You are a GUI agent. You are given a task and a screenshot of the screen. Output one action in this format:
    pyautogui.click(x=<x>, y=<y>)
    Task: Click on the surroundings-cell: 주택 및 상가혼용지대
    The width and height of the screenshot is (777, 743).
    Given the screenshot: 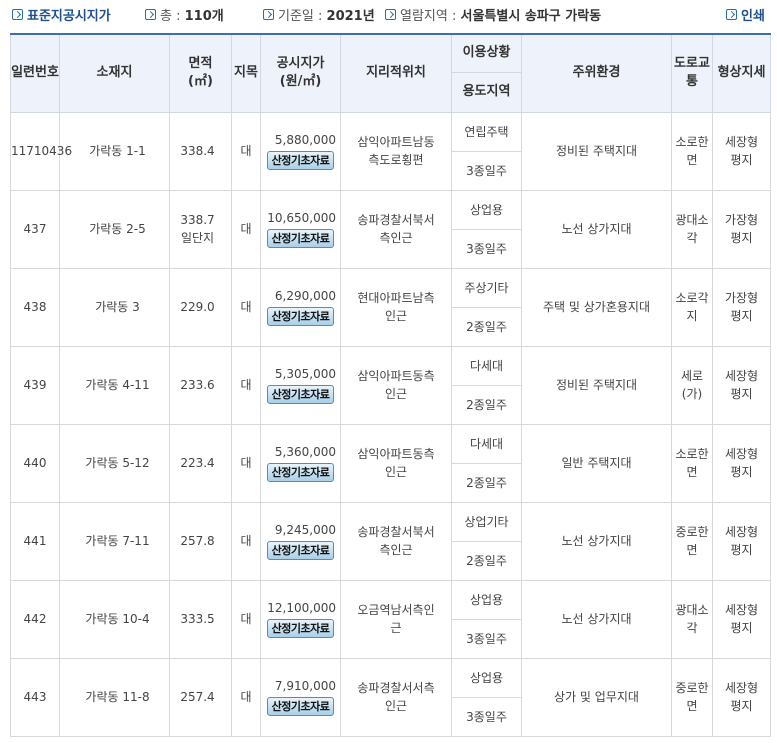 What is the action you would take?
    pyautogui.click(x=596, y=307)
    